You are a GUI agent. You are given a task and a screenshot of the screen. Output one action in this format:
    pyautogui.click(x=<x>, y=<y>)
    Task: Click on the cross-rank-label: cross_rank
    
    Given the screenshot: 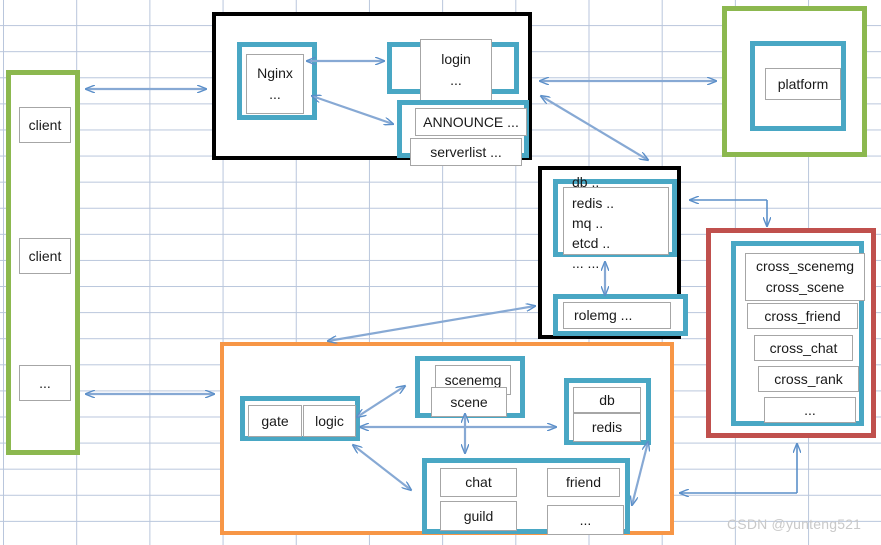 What is the action you would take?
    pyautogui.click(x=808, y=378)
    